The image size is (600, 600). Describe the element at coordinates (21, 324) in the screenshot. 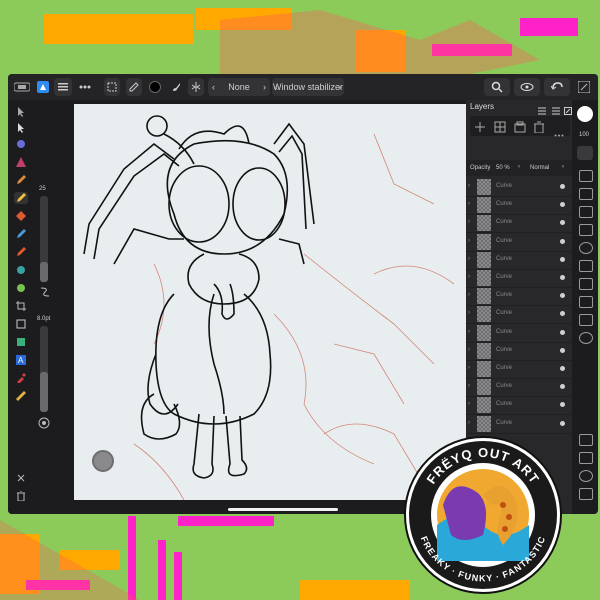

I see `rectangle-tool-icon` at that location.